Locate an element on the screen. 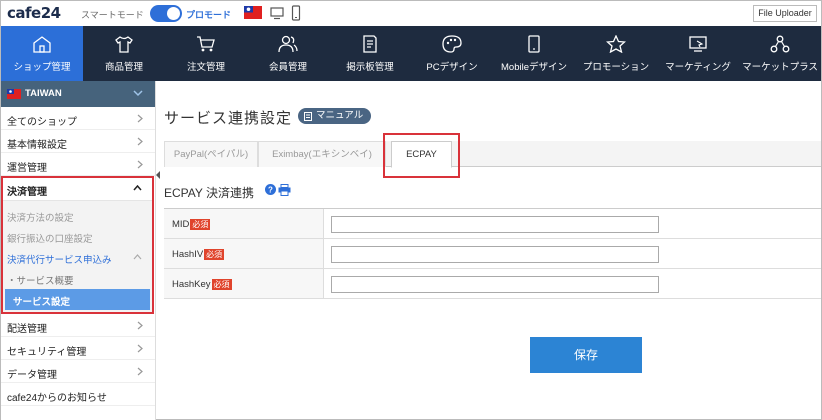 The height and width of the screenshot is (420, 822). nav-shop-management: ショップ管理 is located at coordinates (42, 53).